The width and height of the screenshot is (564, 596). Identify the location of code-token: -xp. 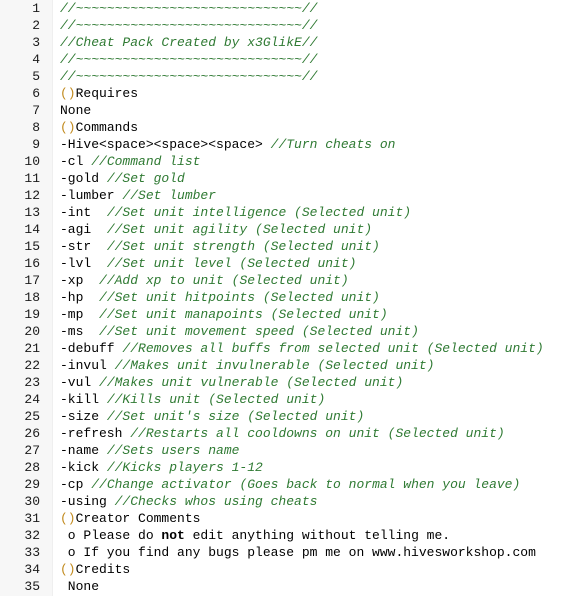
(80, 280).